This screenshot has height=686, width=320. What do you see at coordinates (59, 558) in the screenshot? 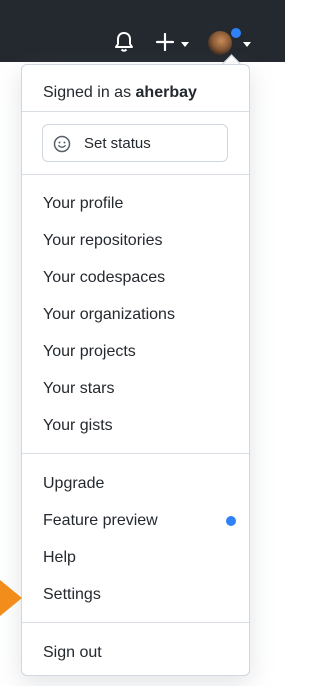
I see `menu-item-help: Help` at bounding box center [59, 558].